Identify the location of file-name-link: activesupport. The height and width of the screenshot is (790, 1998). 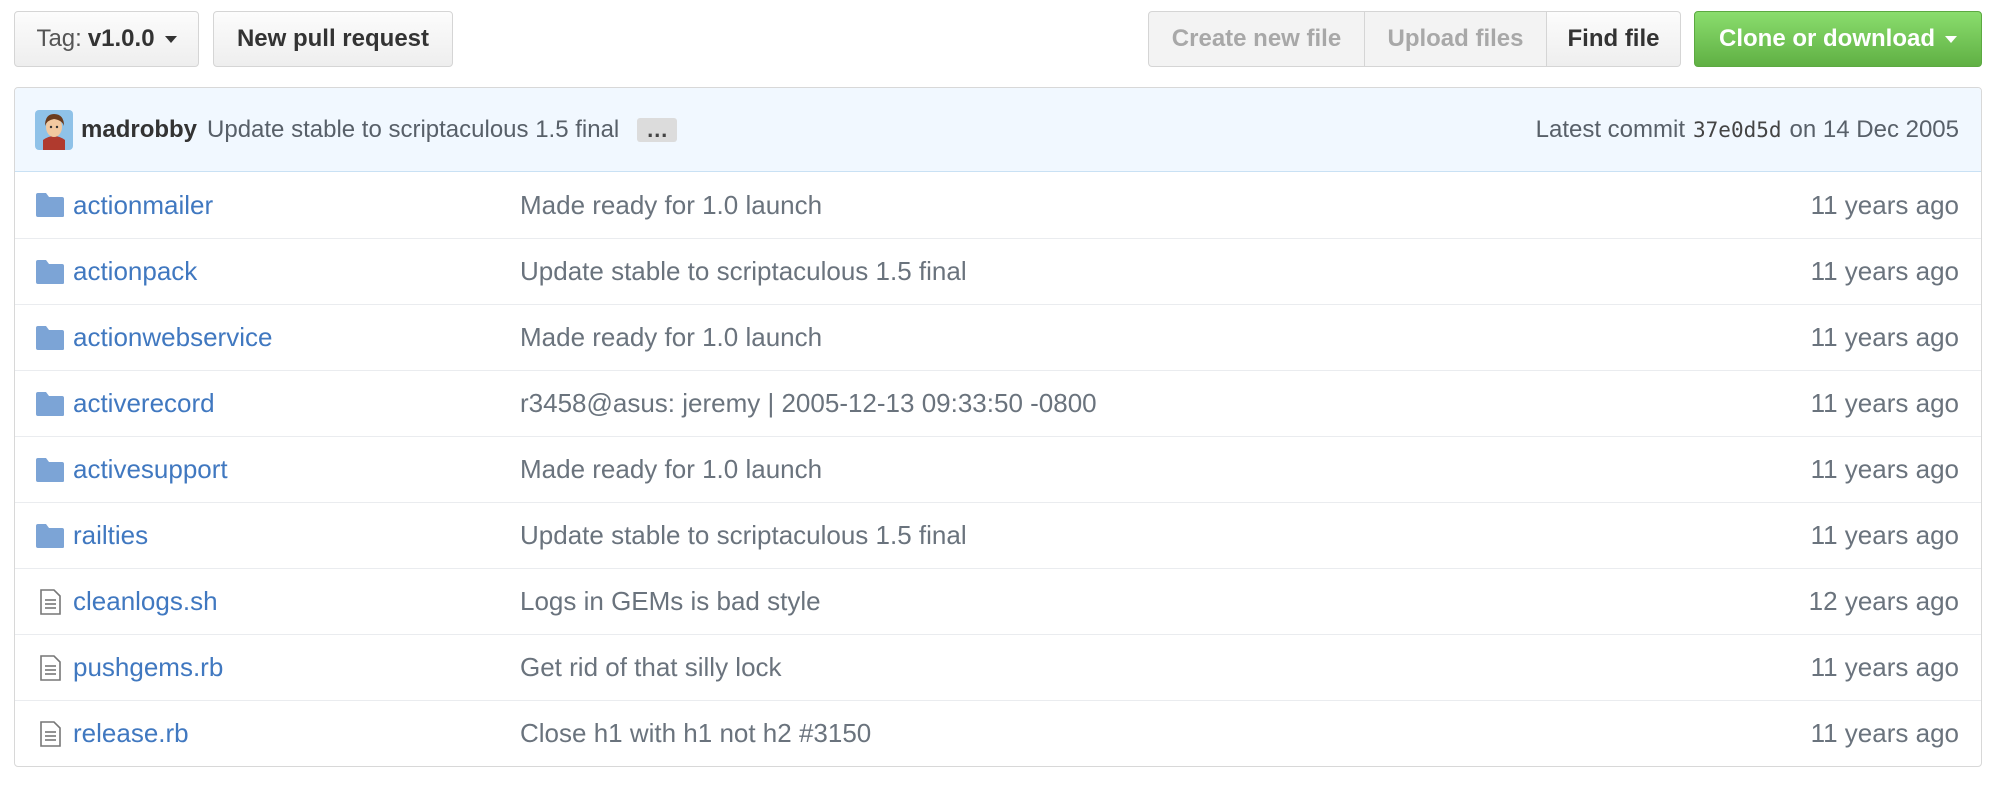
(150, 469).